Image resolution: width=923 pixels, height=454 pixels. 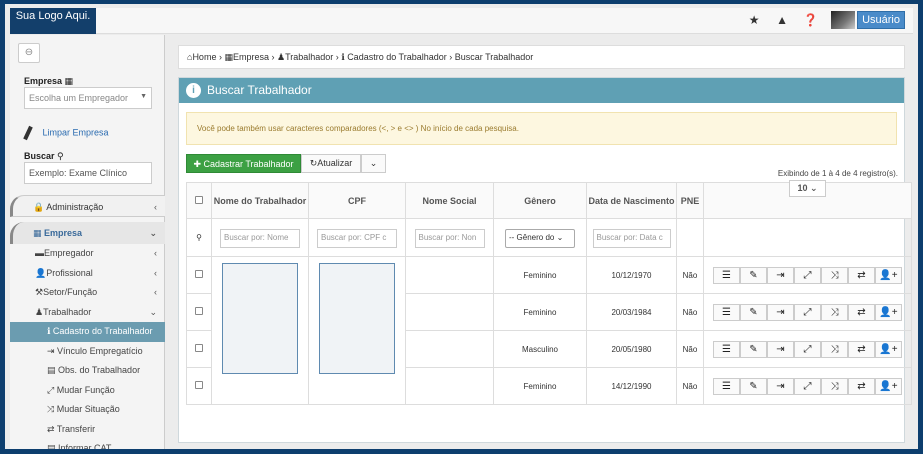 I want to click on buscar-input: Exemplo: Exame Clínico, so click(x=88, y=173).